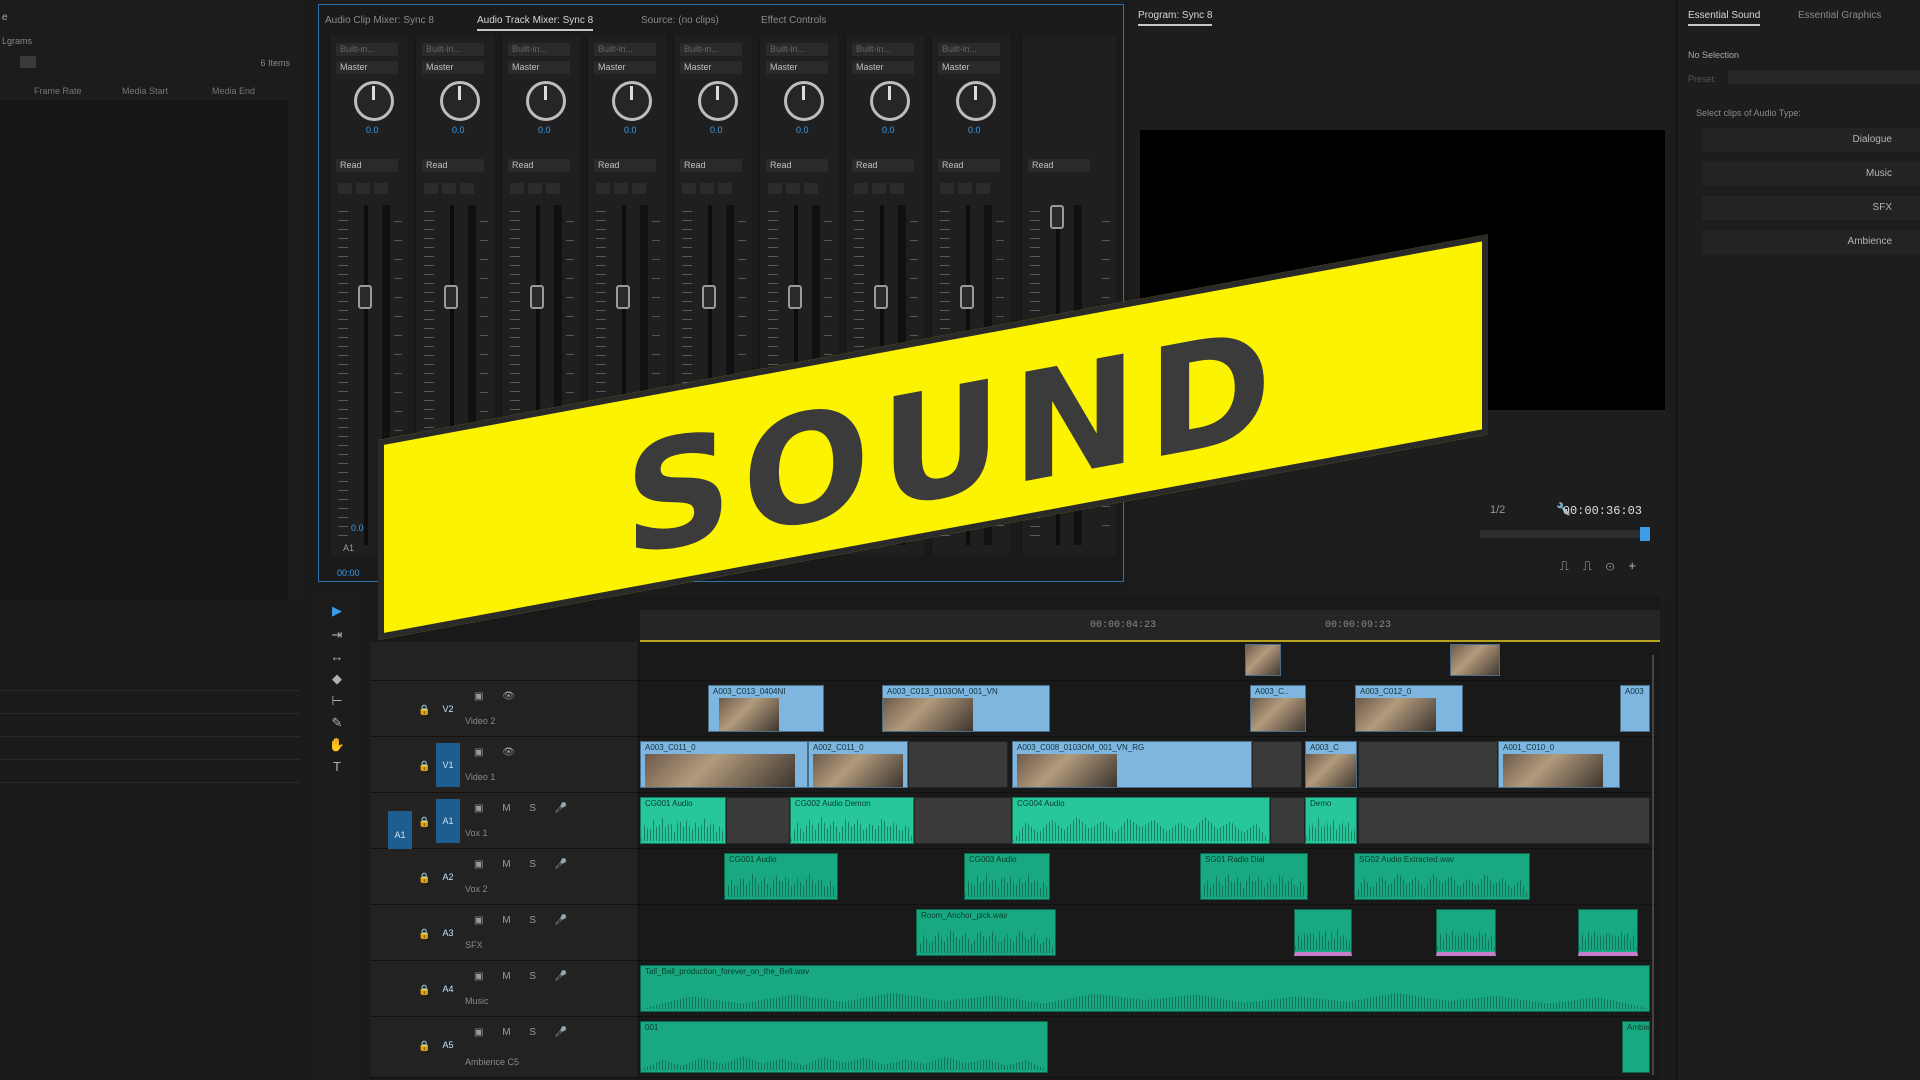 This screenshot has height=1080, width=1920. I want to click on tab-audio-clip-mixer: Audio Clip Mixer: Sync 8, so click(379, 20).